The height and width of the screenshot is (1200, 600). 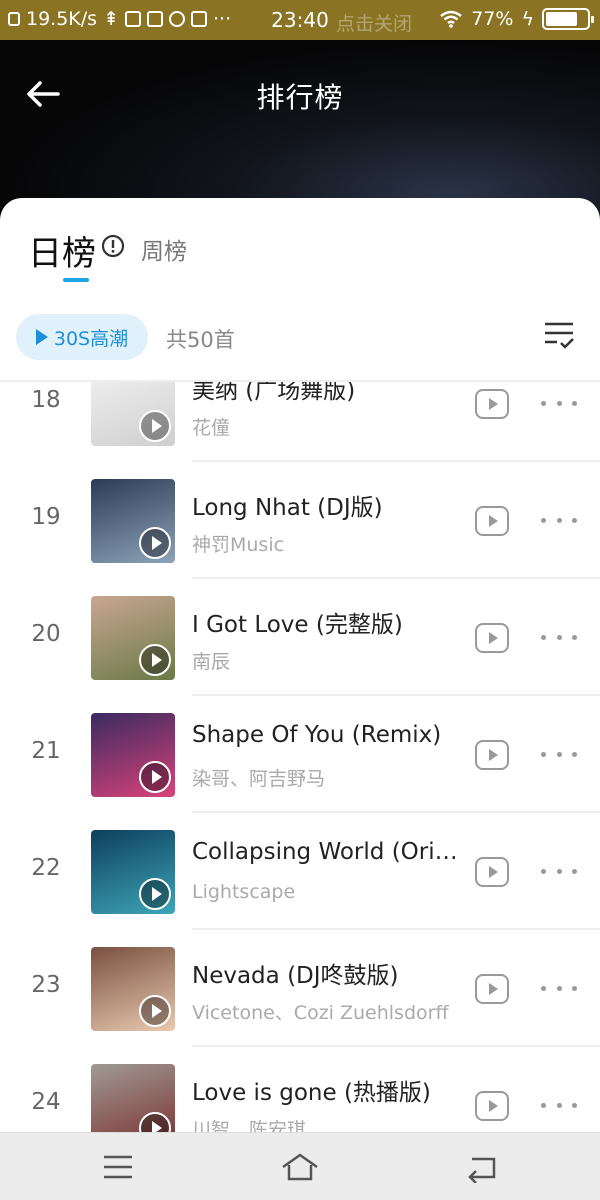 I want to click on menu-icon, so click(x=118, y=1167).